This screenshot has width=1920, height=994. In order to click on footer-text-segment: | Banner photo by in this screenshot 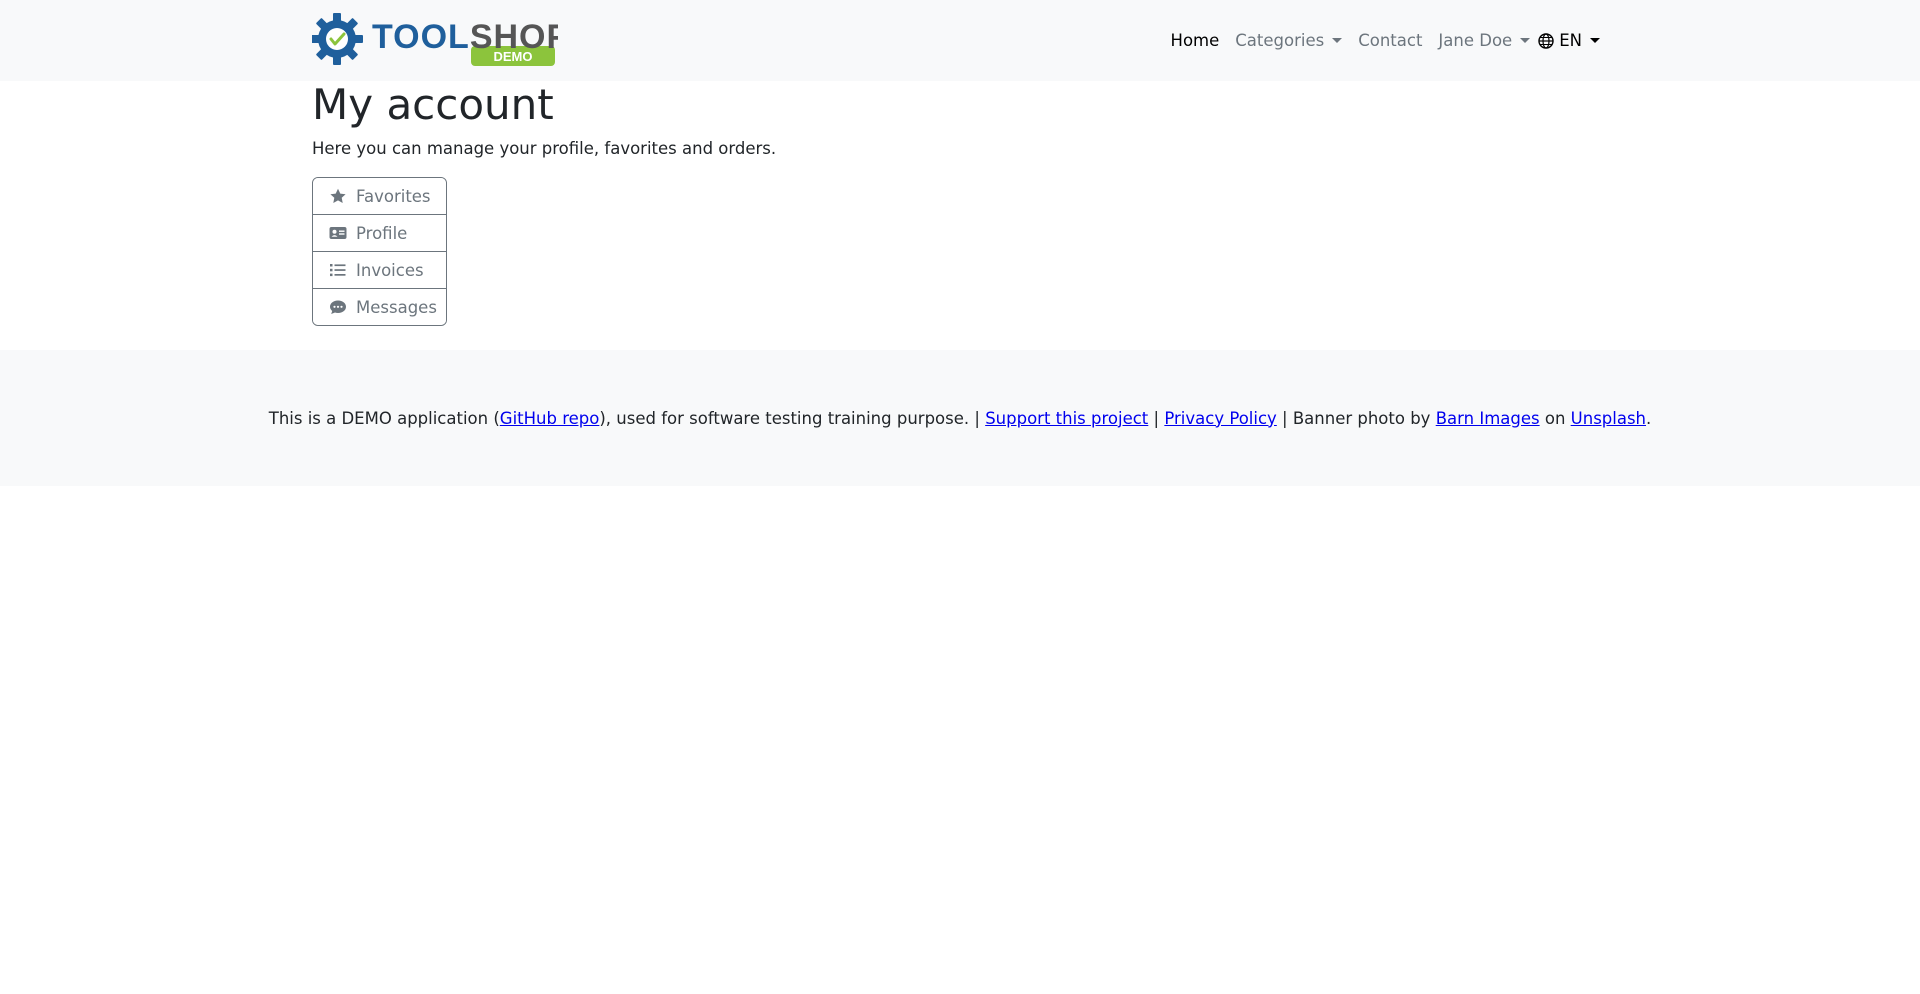, I will do `click(1356, 418)`.